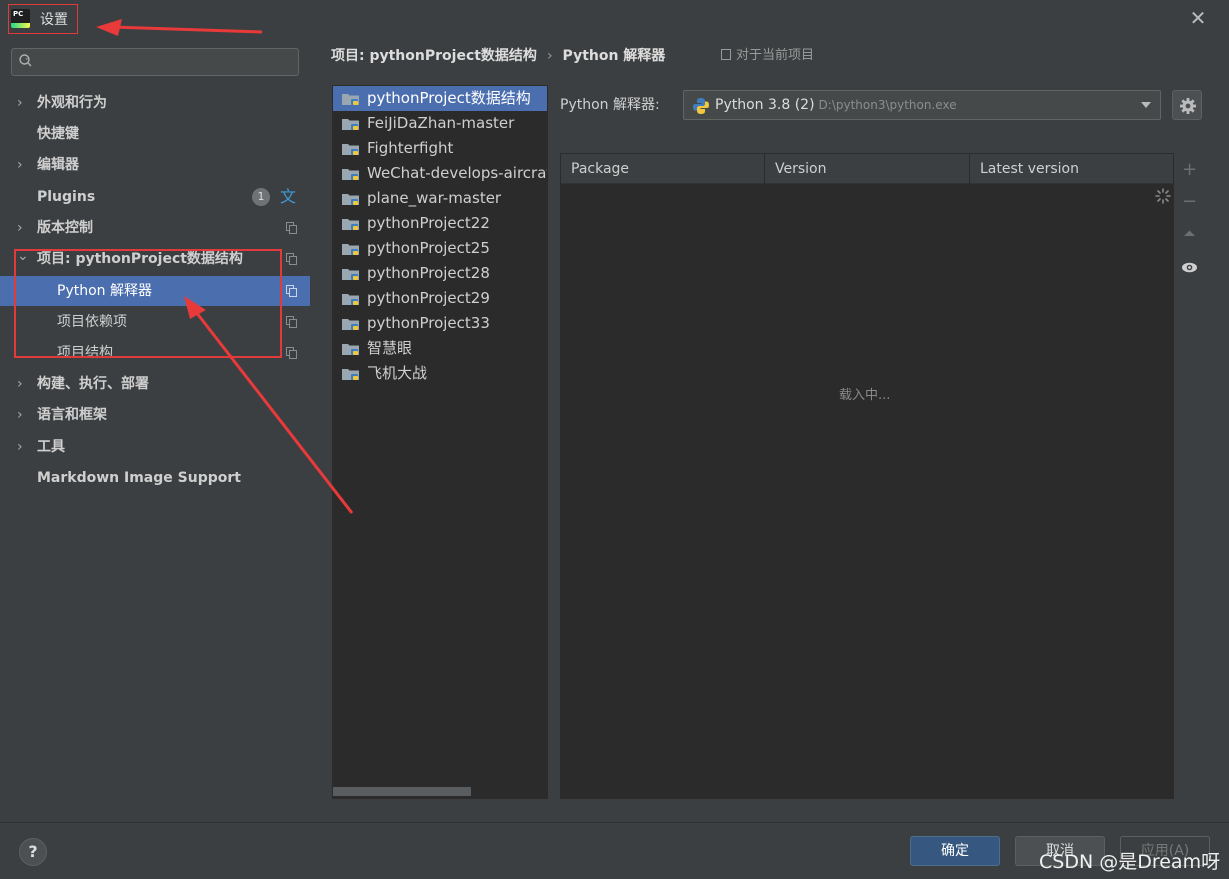  What do you see at coordinates (155, 197) in the screenshot?
I see `sidebar-item-plugins: Plugins 1 文` at bounding box center [155, 197].